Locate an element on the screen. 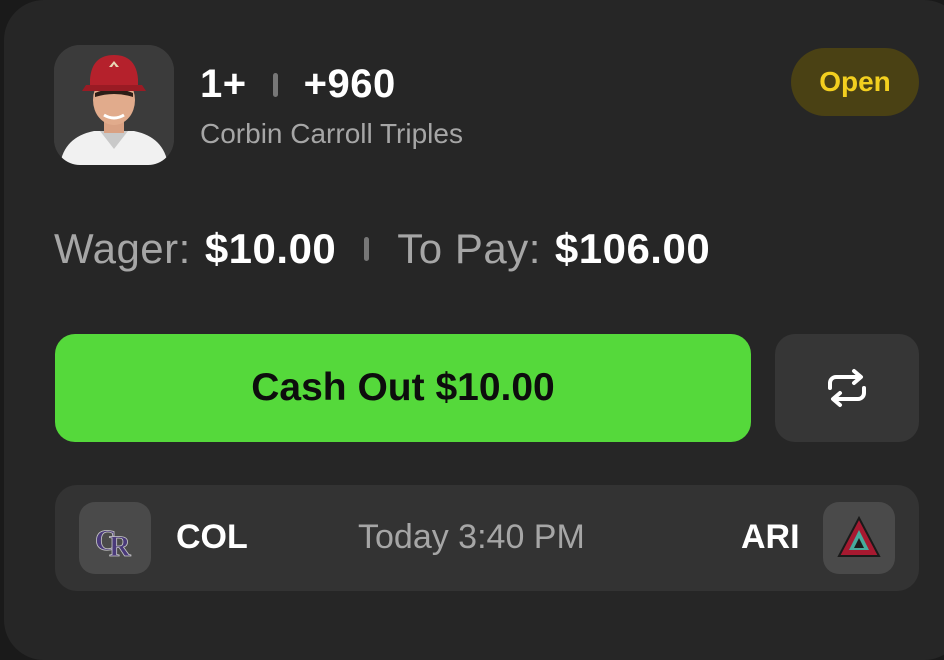 The height and width of the screenshot is (660, 944). player-headshot-icon is located at coordinates (114, 105).